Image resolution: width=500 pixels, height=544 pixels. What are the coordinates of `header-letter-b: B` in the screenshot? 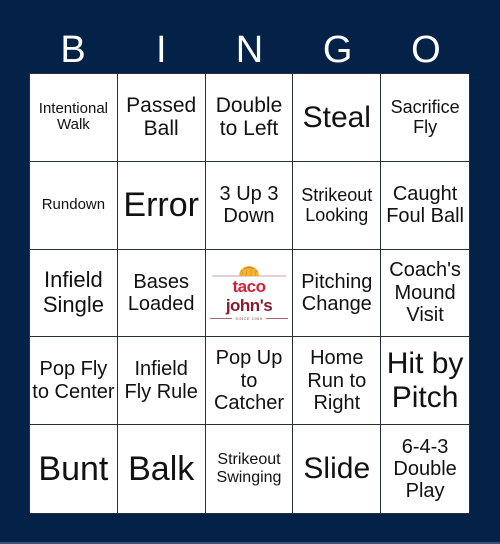 It's located at (73, 50).